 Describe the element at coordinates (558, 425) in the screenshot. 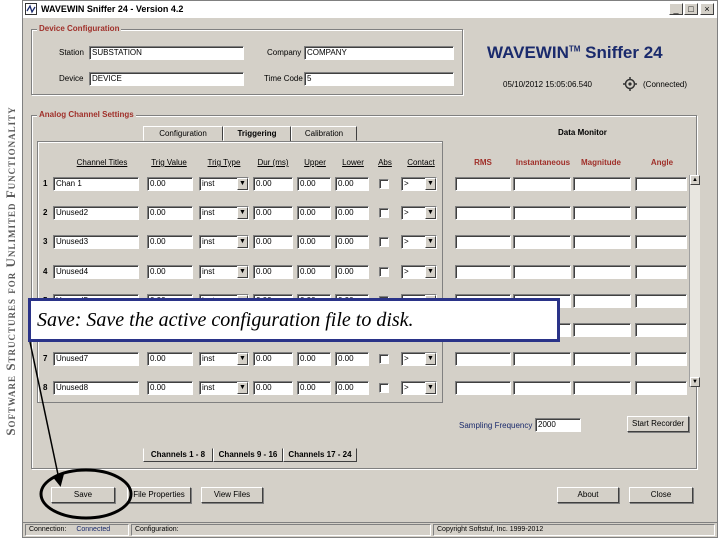

I see `sampling-frequency-field: 2000` at that location.